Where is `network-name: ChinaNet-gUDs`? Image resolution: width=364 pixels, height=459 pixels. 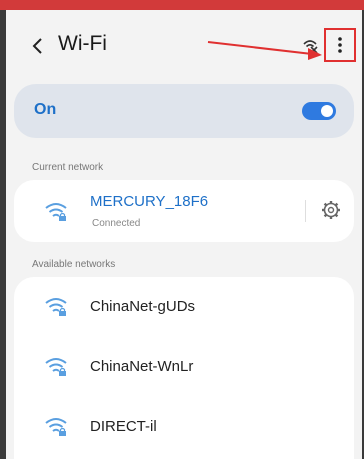 network-name: ChinaNet-gUDs is located at coordinates (143, 306).